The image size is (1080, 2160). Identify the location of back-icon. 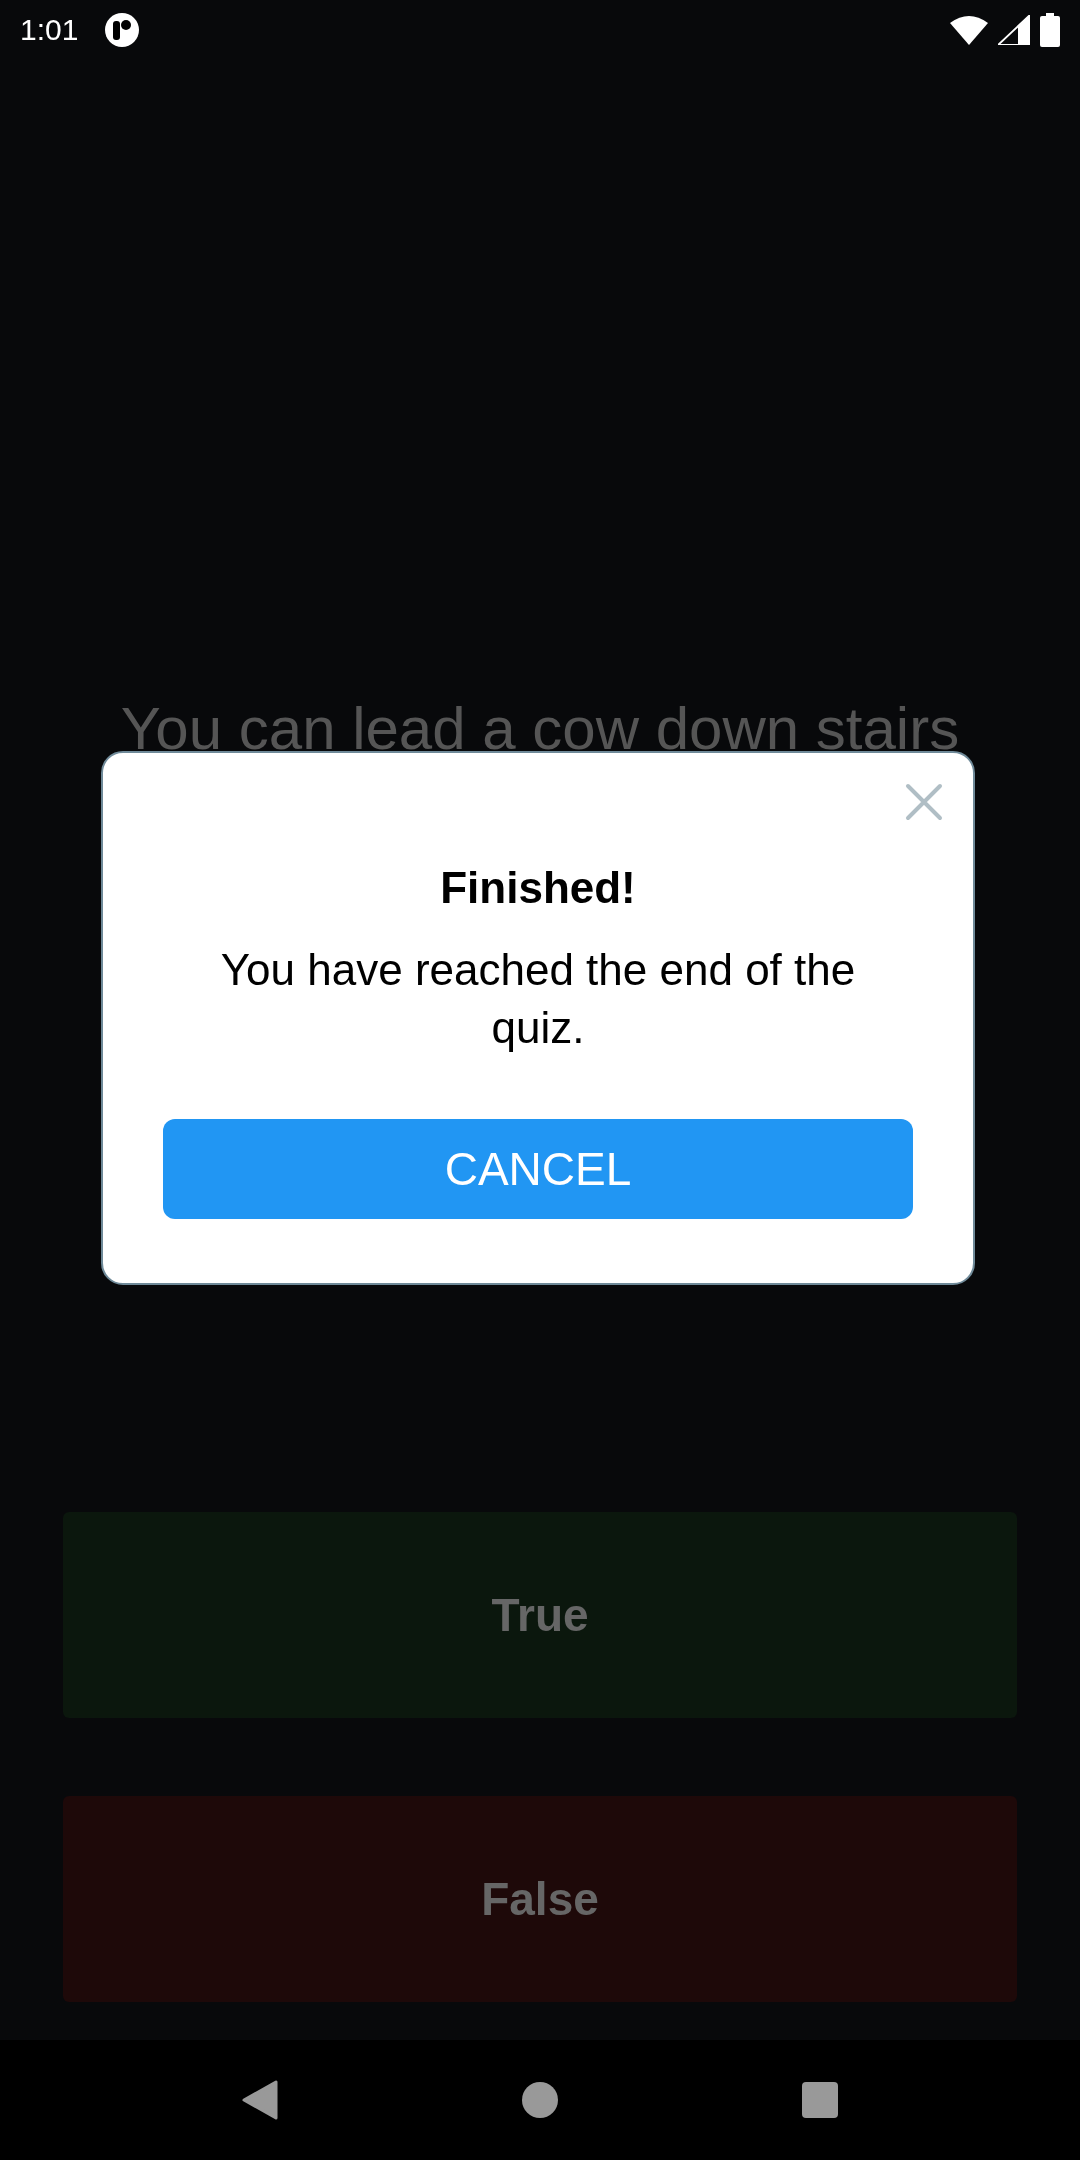
(260, 2100).